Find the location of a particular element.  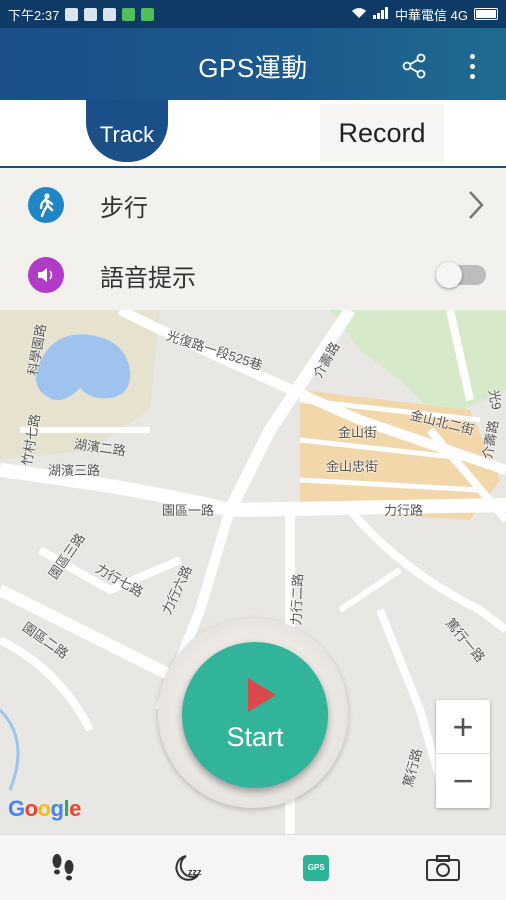

signal-icon is located at coordinates (381, 14).